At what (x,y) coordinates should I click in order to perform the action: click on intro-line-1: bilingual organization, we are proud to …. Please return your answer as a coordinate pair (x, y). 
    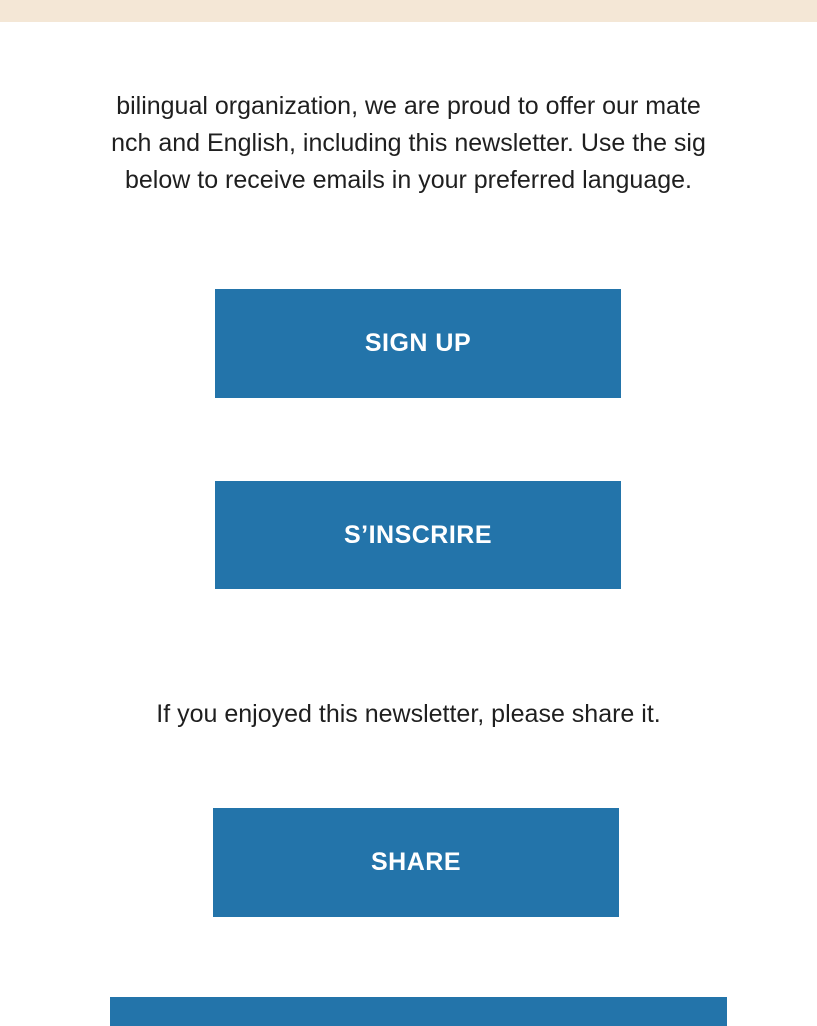
    Looking at the image, I should click on (408, 106).